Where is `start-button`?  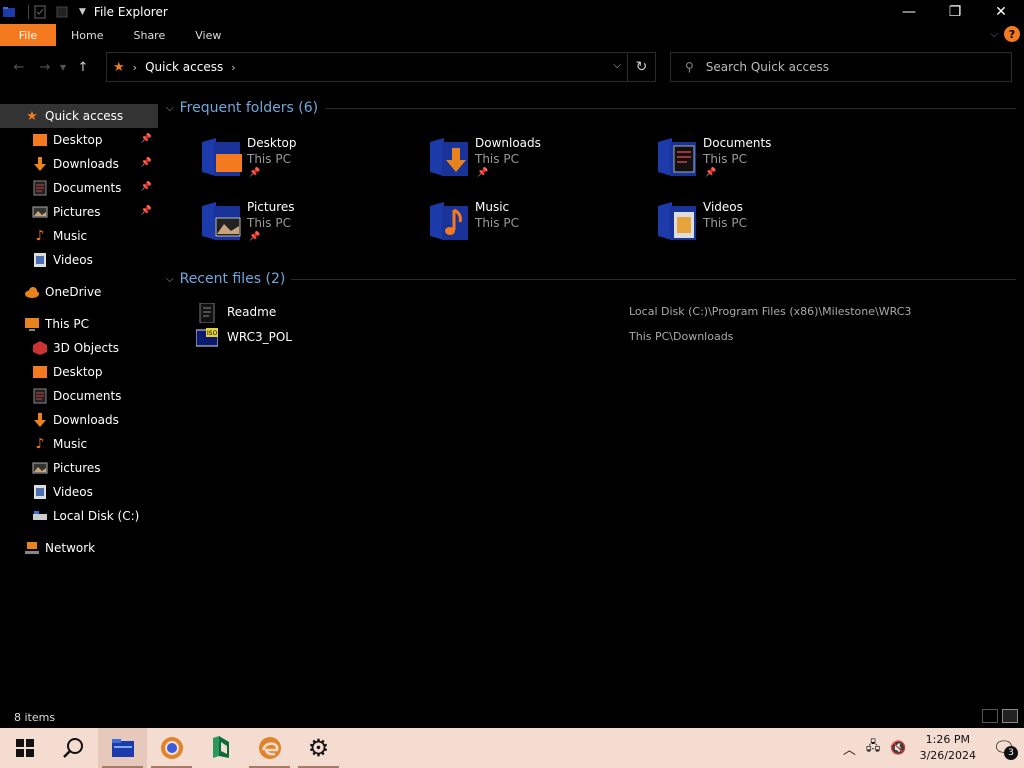 start-button is located at coordinates (24, 748).